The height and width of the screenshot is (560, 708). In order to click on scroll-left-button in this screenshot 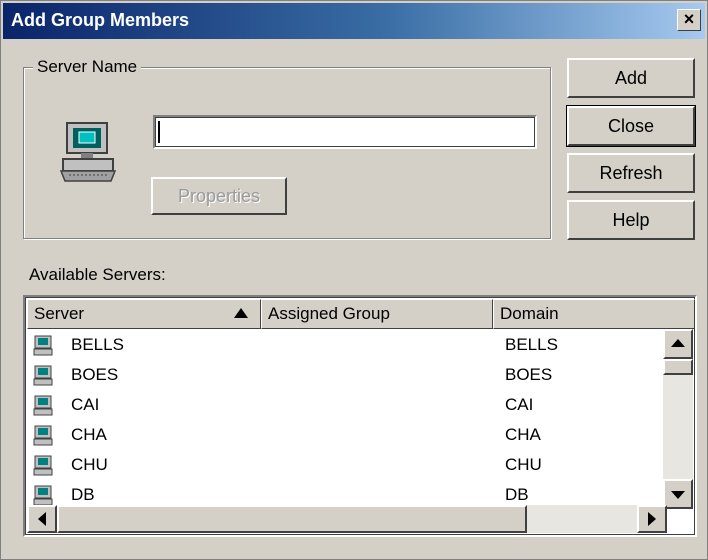, I will do `click(42, 519)`.